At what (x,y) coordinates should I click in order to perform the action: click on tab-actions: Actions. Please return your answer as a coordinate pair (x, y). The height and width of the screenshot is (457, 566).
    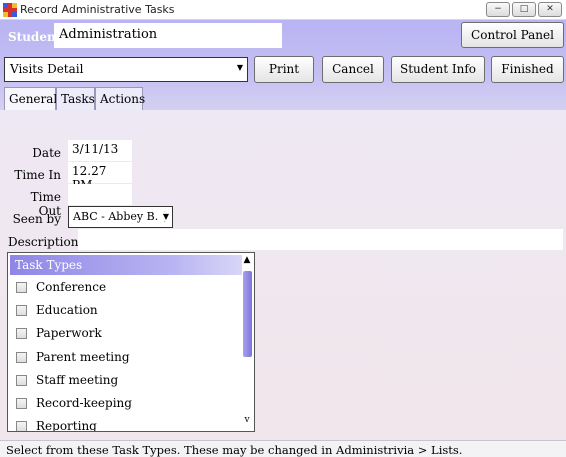
    Looking at the image, I should click on (120, 98).